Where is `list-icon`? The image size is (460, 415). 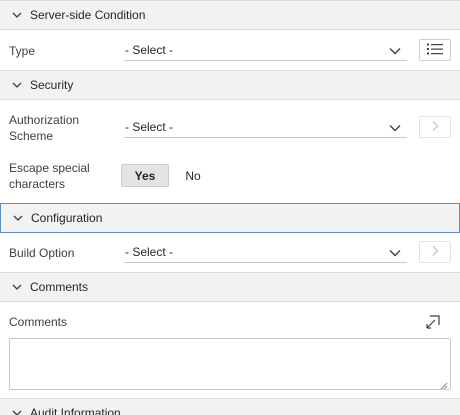 list-icon is located at coordinates (435, 50).